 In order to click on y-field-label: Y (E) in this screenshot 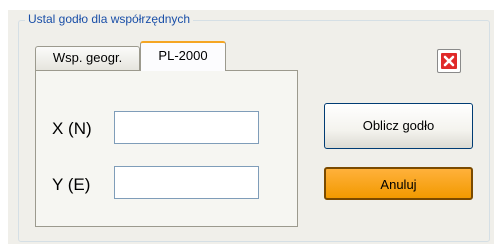, I will do `click(71, 184)`.